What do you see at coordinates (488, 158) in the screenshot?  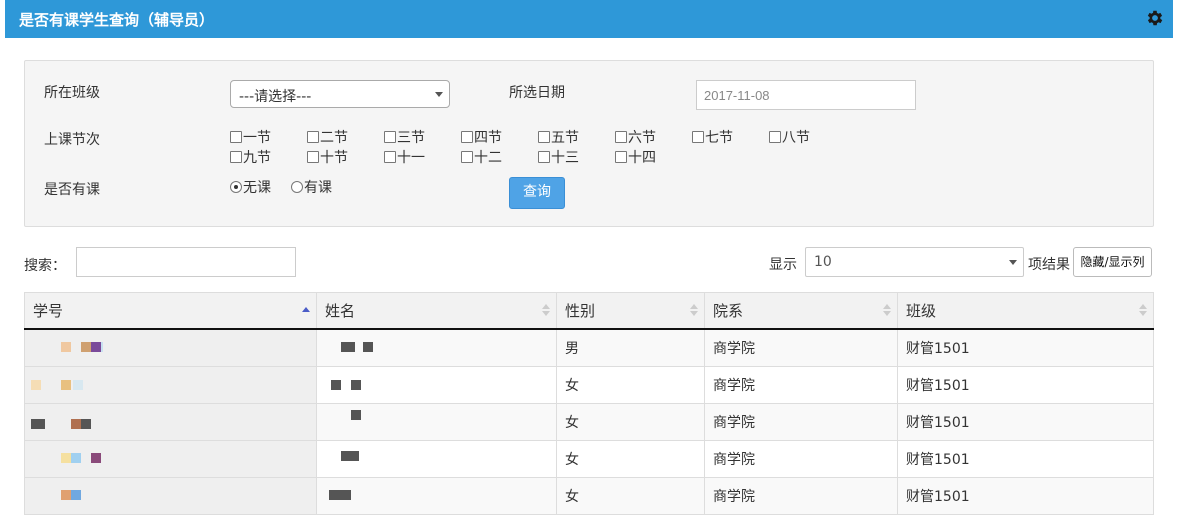 I see `period-label-12: 十二` at bounding box center [488, 158].